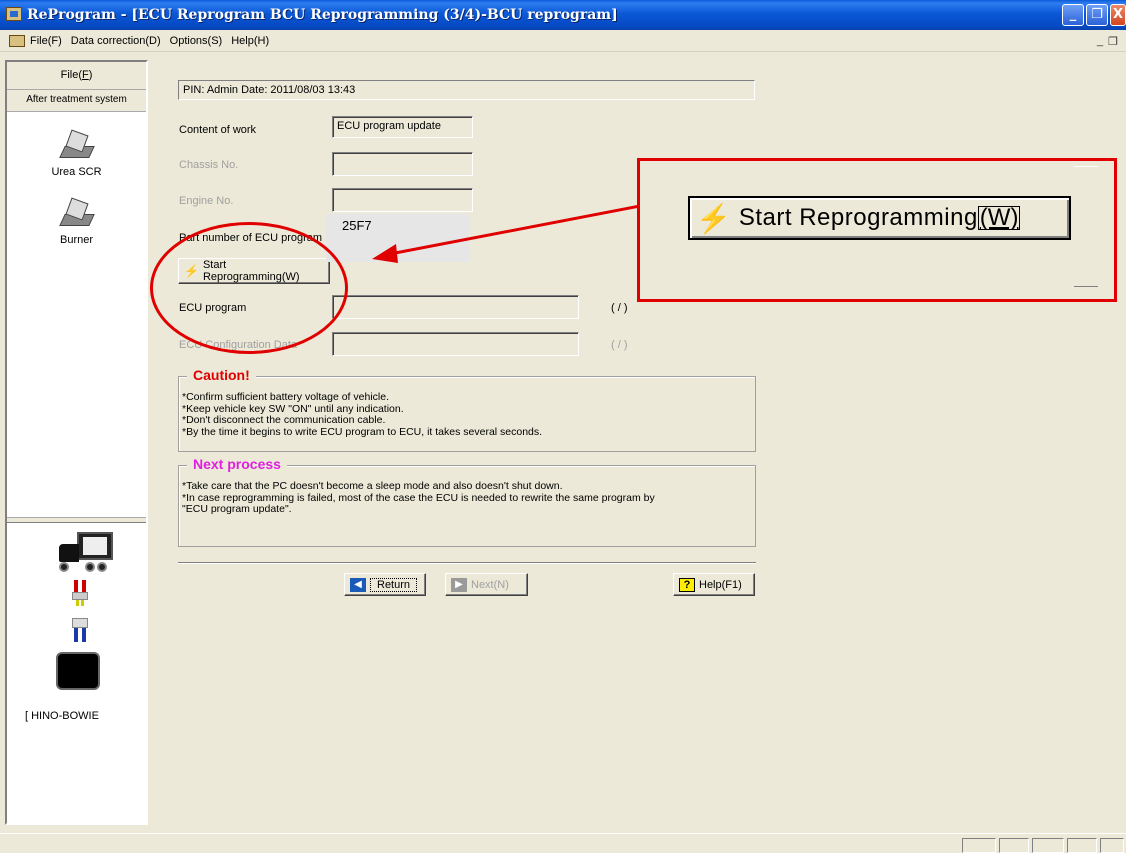 This screenshot has width=1126, height=853. I want to click on return-button: ◀ Return, so click(385, 584).